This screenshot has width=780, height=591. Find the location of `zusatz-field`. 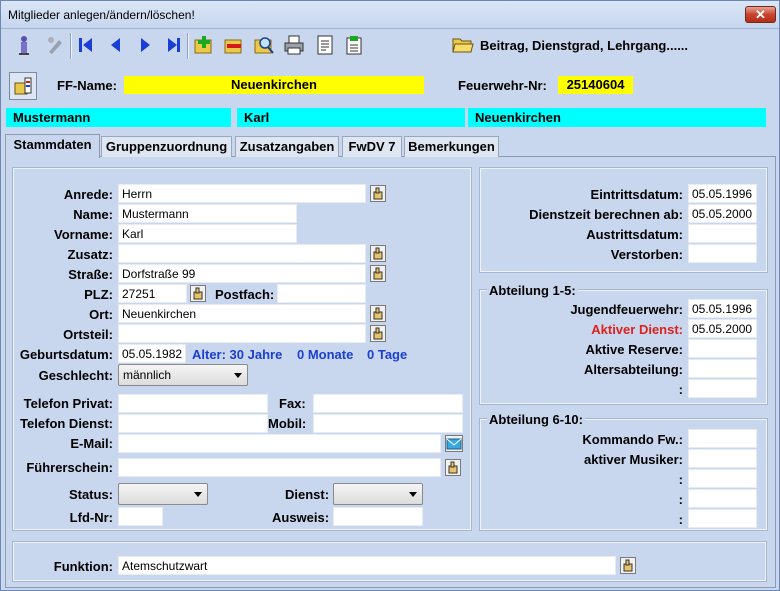

zusatz-field is located at coordinates (242, 253).